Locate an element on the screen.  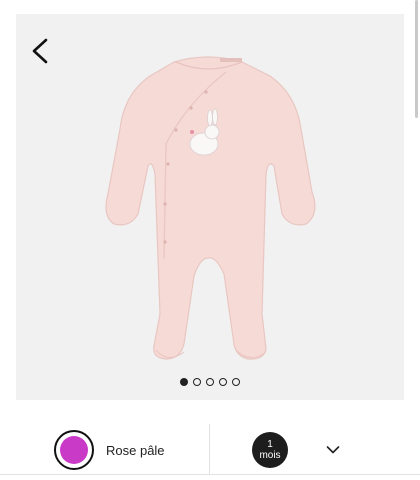
size-badge: 1 mois is located at coordinates (270, 450).